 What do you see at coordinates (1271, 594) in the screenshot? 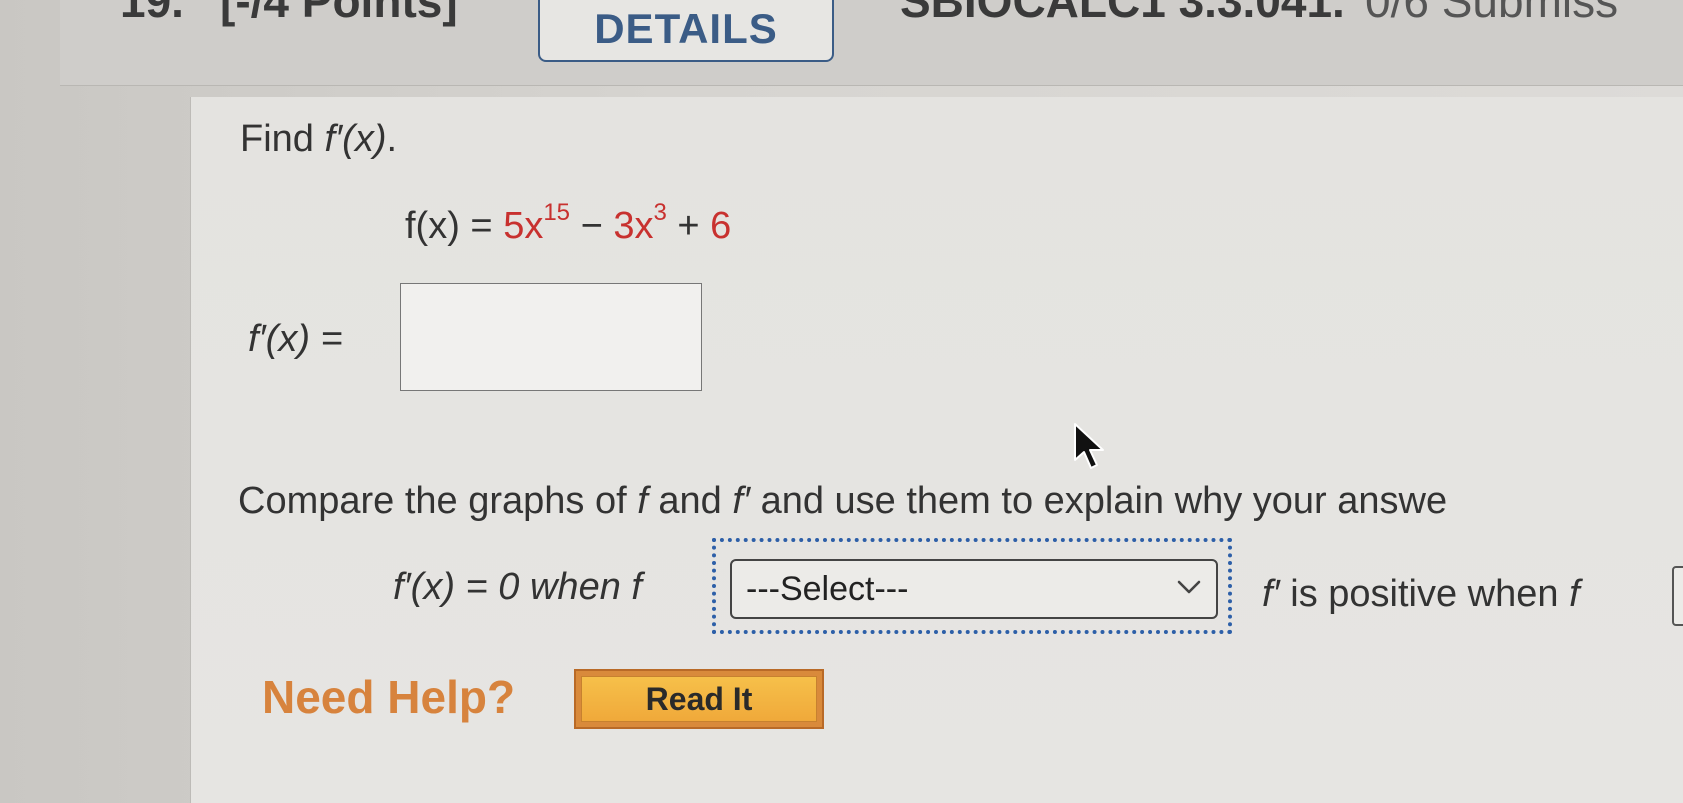
I see `positive-fprime: f′` at bounding box center [1271, 594].